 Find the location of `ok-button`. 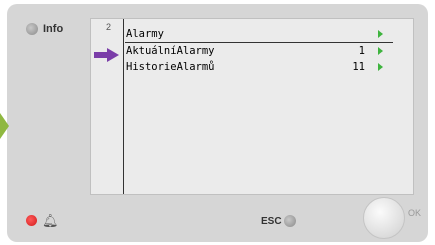

ok-button is located at coordinates (384, 218).